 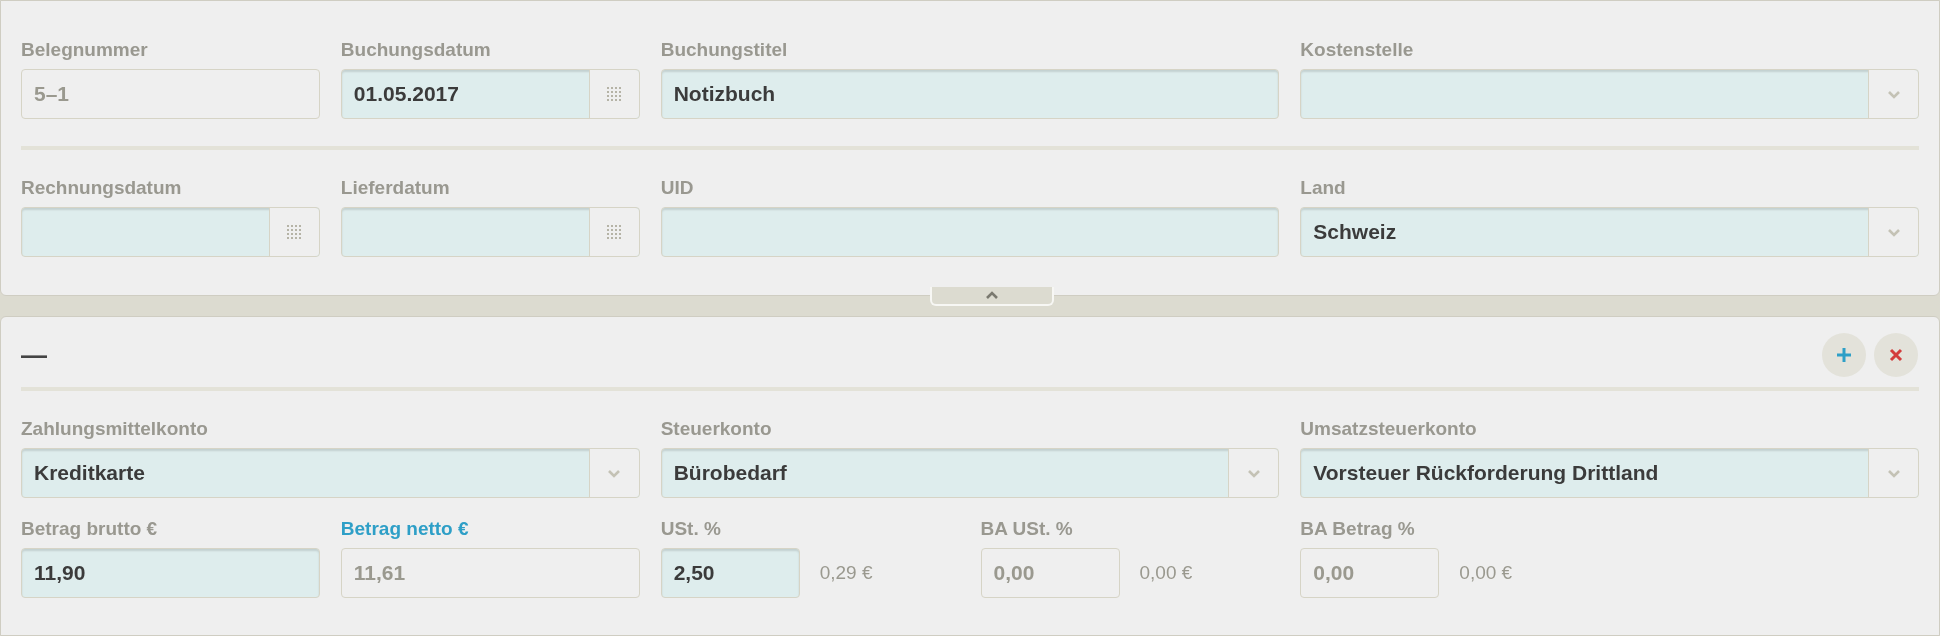 I want to click on add-button, so click(x=1844, y=355).